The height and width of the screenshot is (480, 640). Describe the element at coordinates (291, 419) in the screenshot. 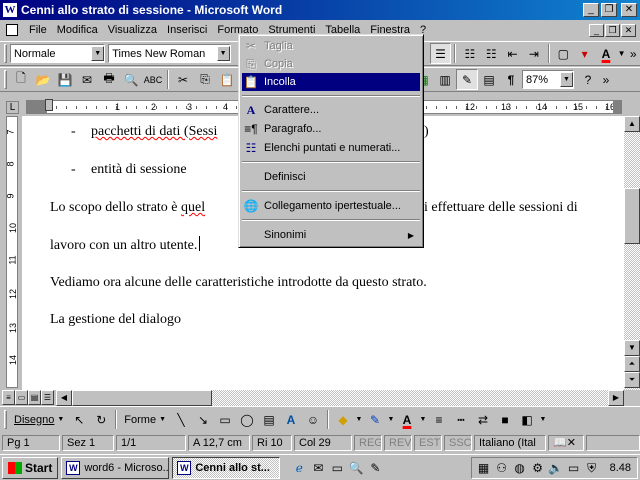

I see `wordart-icon: A` at that location.